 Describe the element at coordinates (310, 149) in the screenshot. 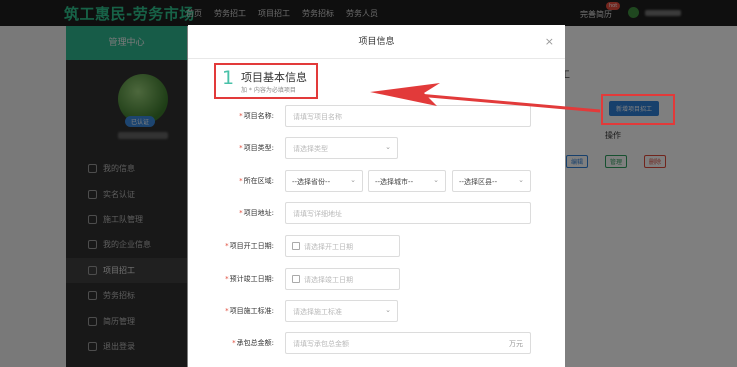

I see `placeholder: 请选择类型` at that location.